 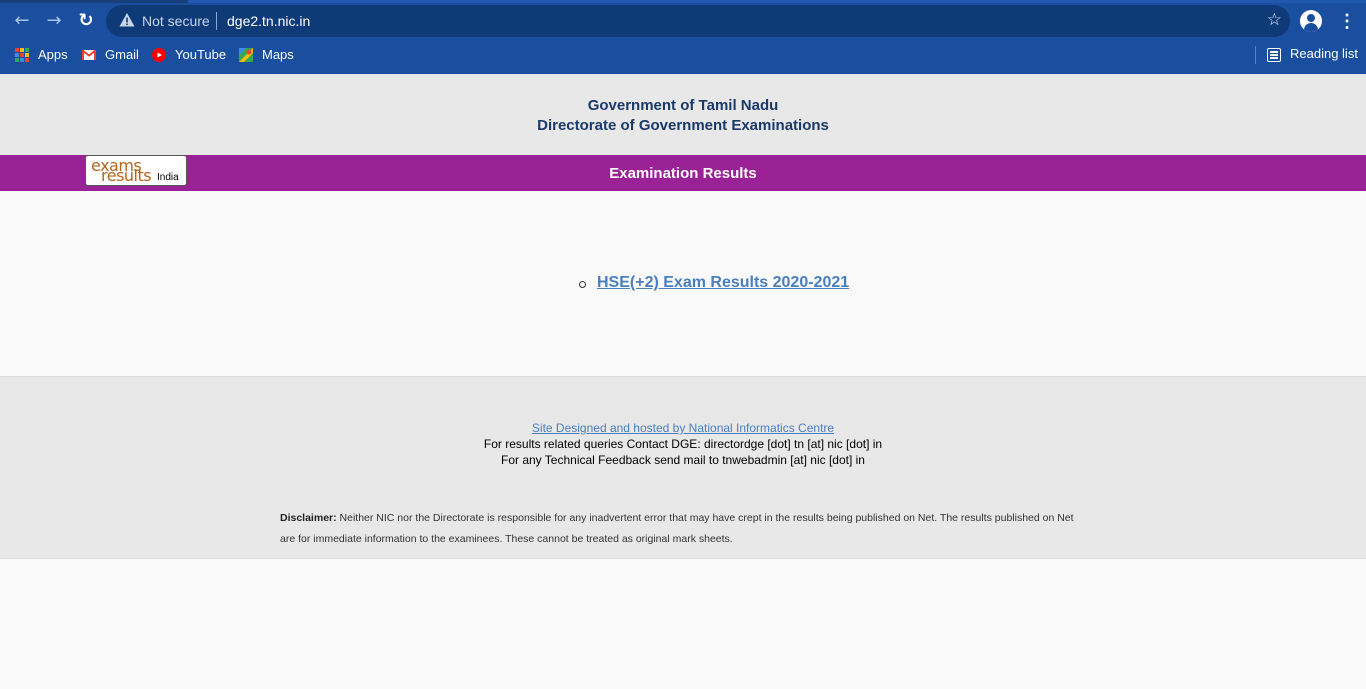 What do you see at coordinates (89, 54) in the screenshot?
I see `gmail-icon` at bounding box center [89, 54].